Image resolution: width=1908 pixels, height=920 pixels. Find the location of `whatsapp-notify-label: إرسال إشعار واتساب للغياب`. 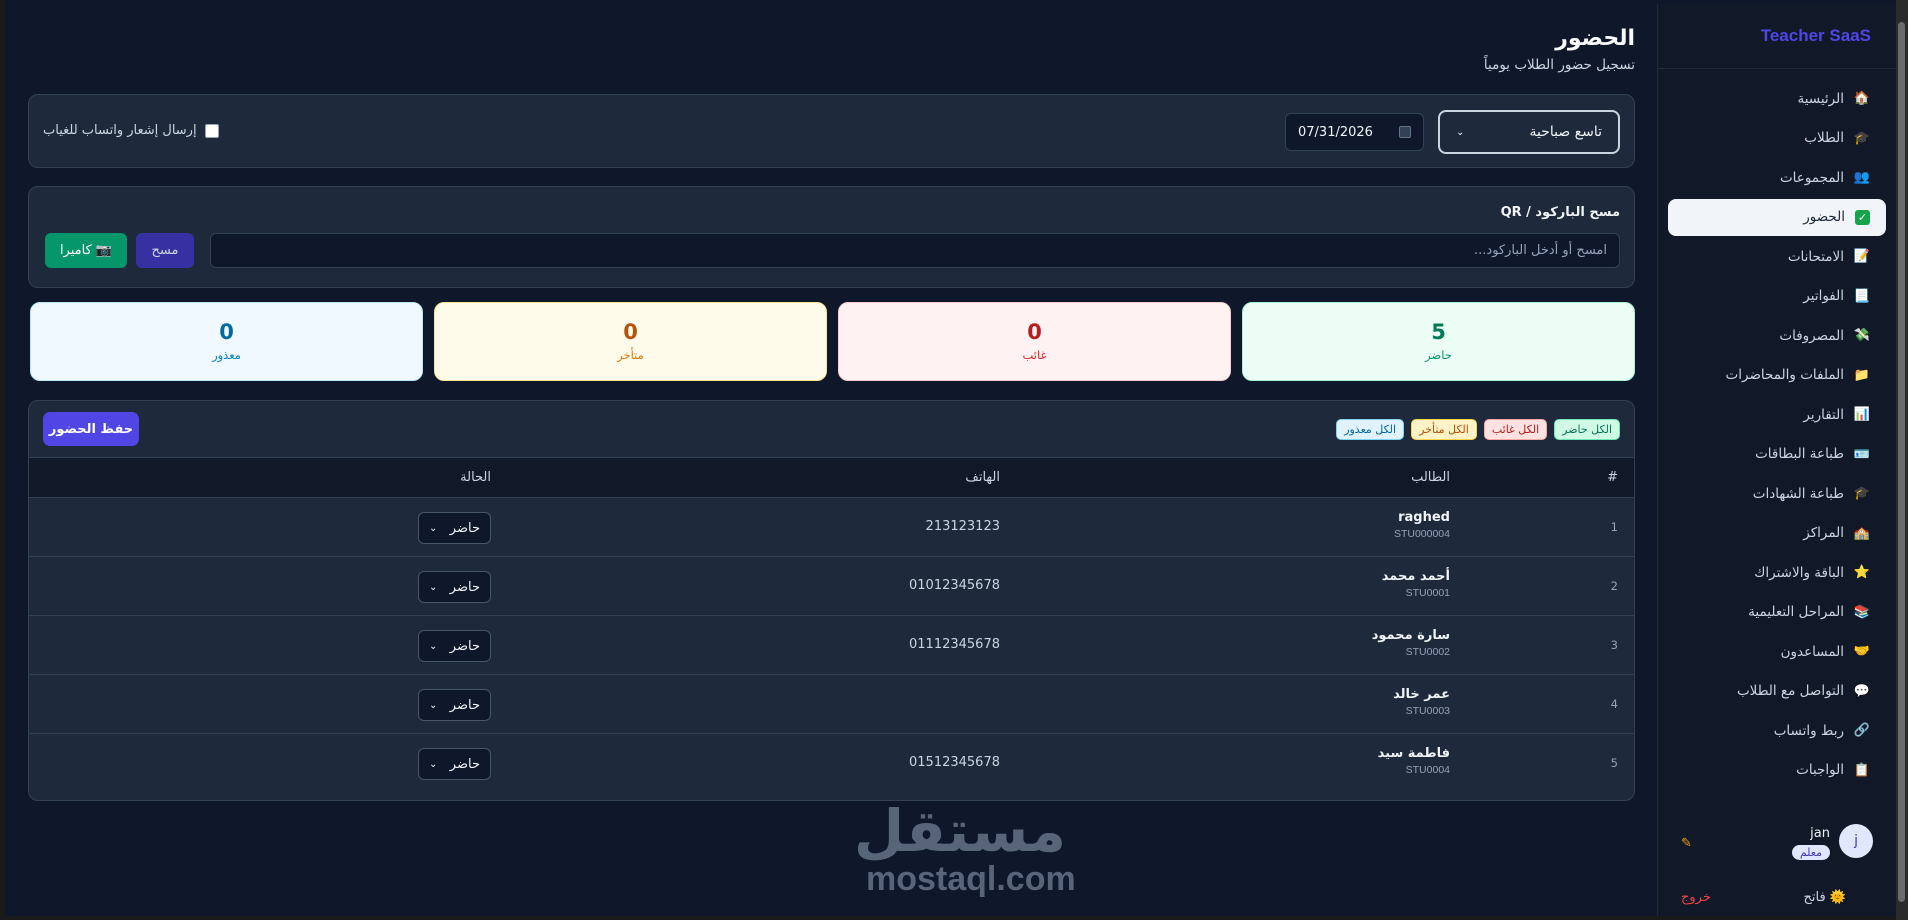

whatsapp-notify-label: إرسال إشعار واتساب للغياب is located at coordinates (120, 130).